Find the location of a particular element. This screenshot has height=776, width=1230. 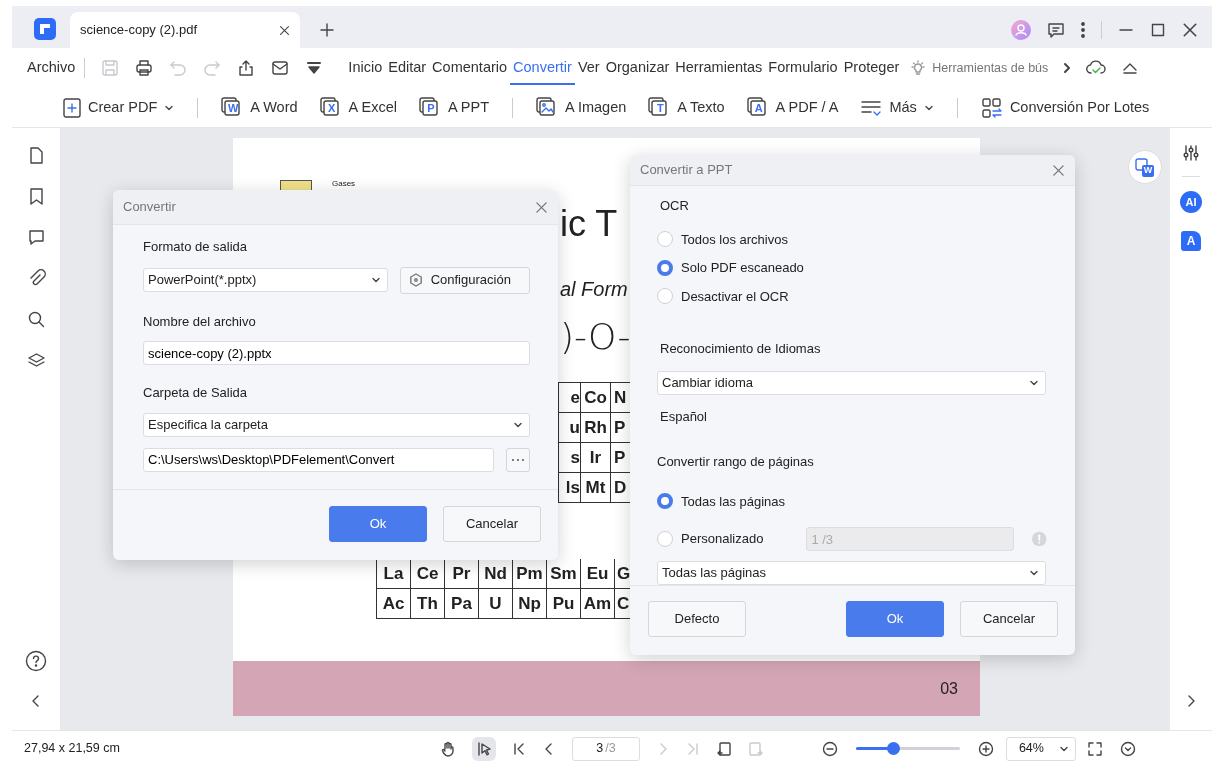

chevron-down-icon is located at coordinates (375, 280).